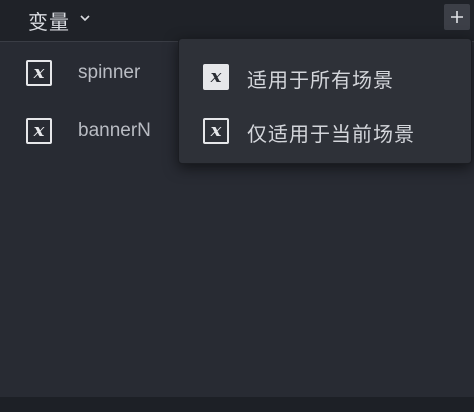  I want to click on menu-item-all-scenes: x 适用于所有场景, so click(325, 77).